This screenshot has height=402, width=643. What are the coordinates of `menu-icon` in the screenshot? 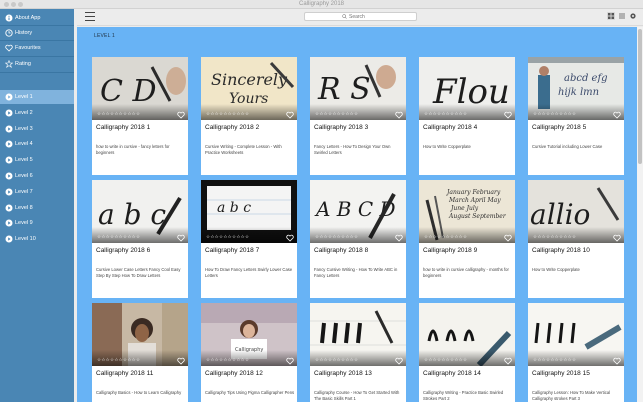 It's located at (90, 16).